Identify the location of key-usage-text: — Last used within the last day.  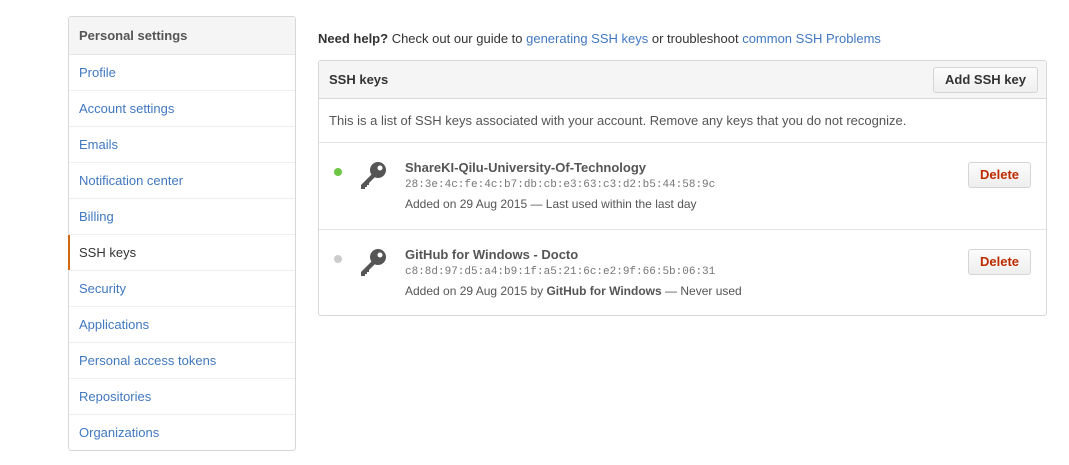
(612, 204).